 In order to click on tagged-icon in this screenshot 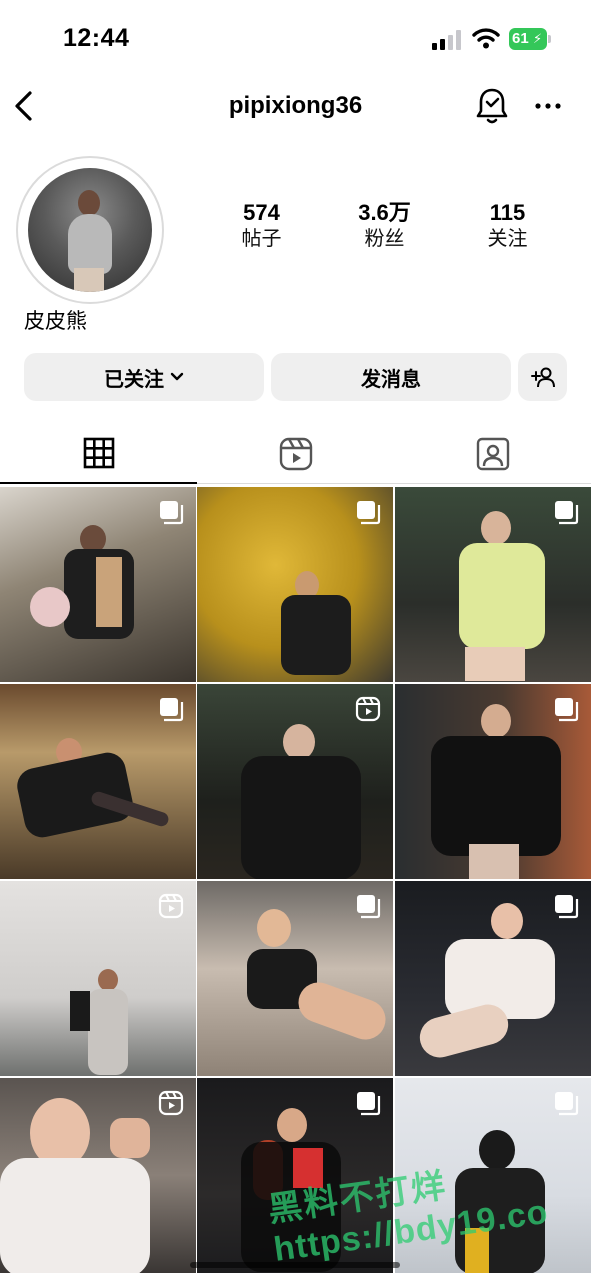, I will do `click(492, 454)`.